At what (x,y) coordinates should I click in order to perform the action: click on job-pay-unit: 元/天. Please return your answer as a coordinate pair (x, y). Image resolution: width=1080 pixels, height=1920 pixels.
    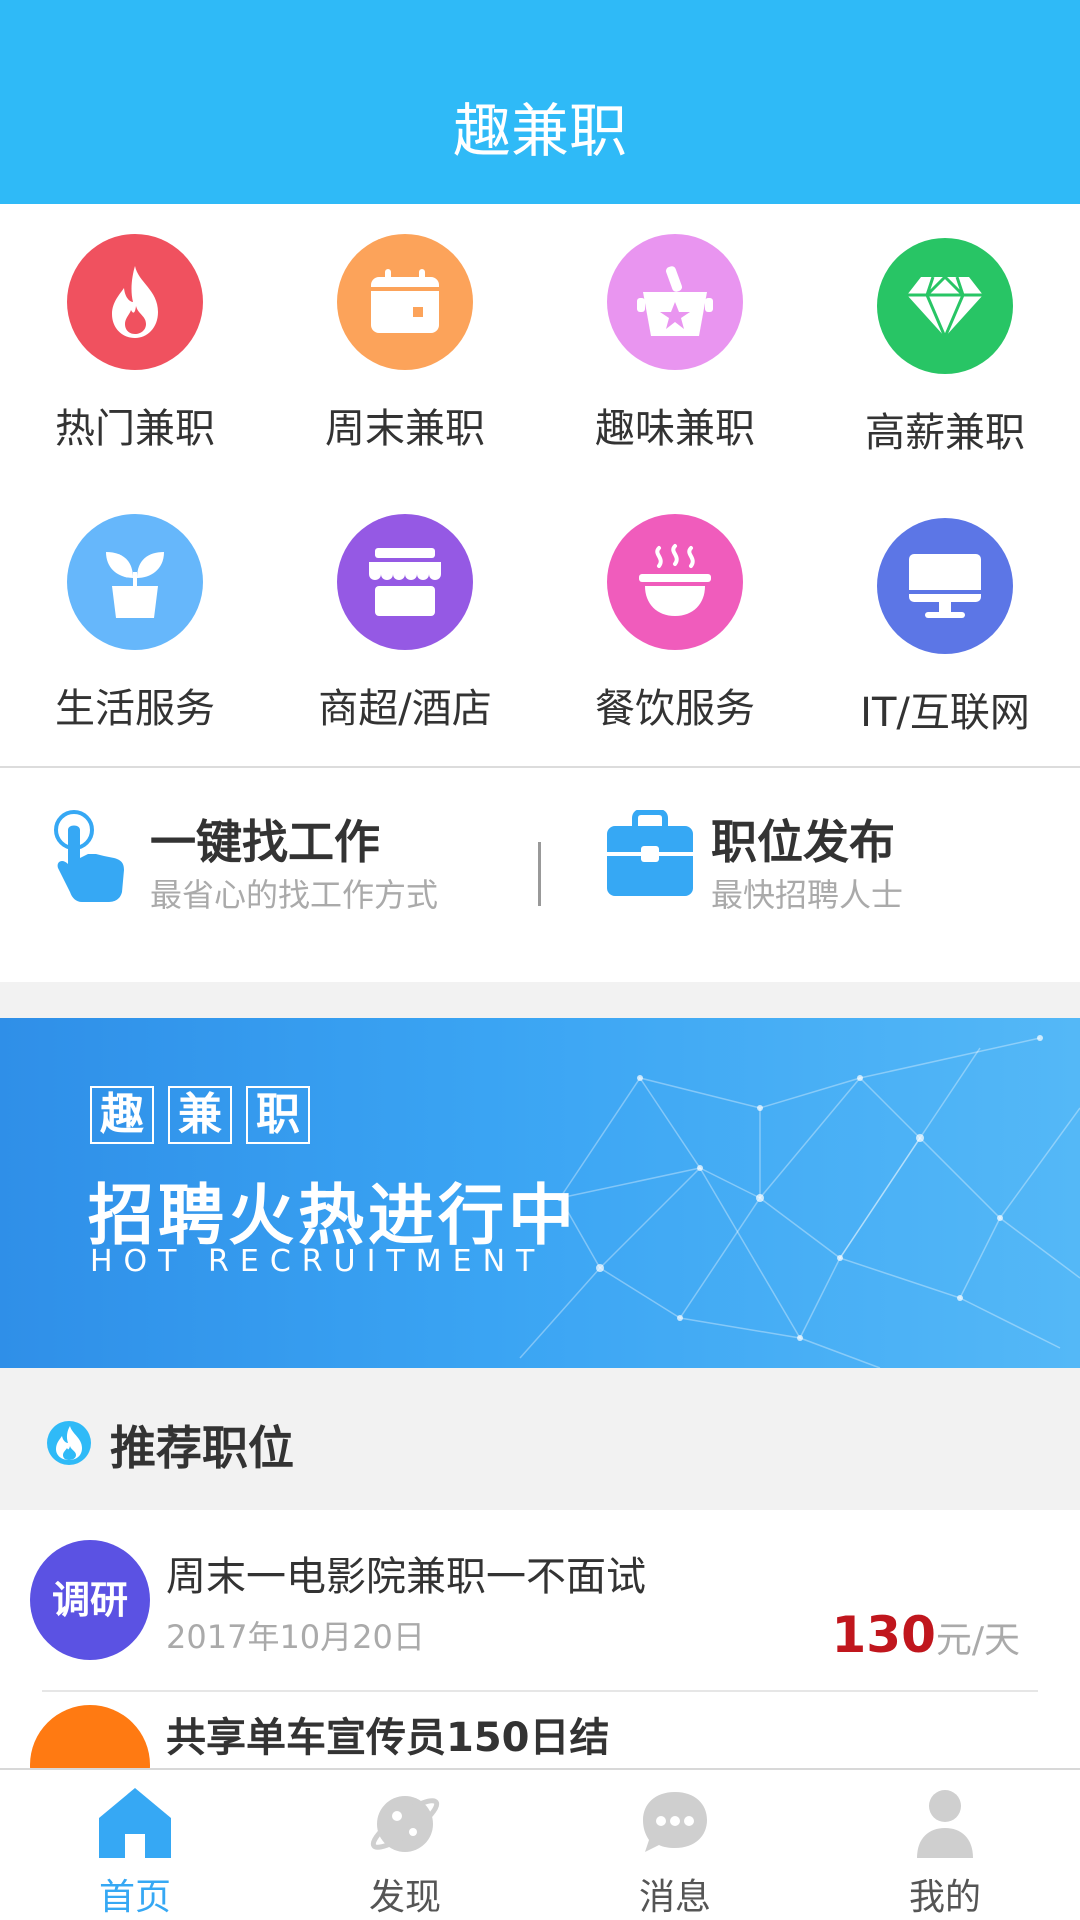
    Looking at the image, I should click on (977, 1640).